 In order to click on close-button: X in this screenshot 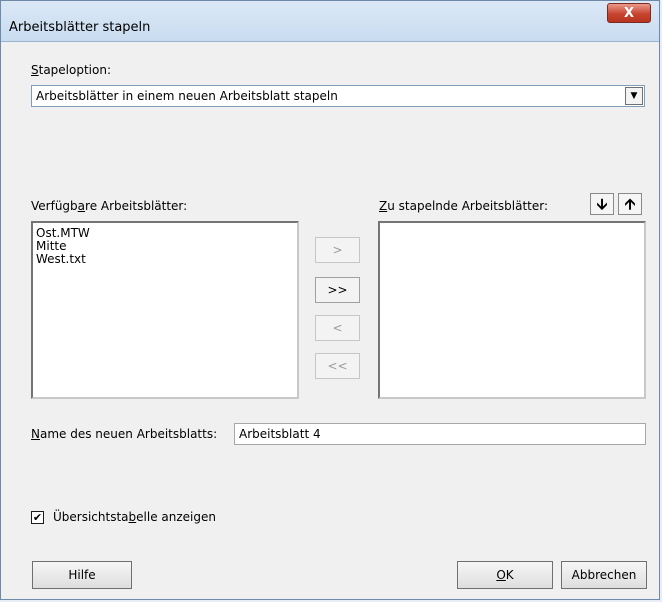, I will do `click(629, 13)`.